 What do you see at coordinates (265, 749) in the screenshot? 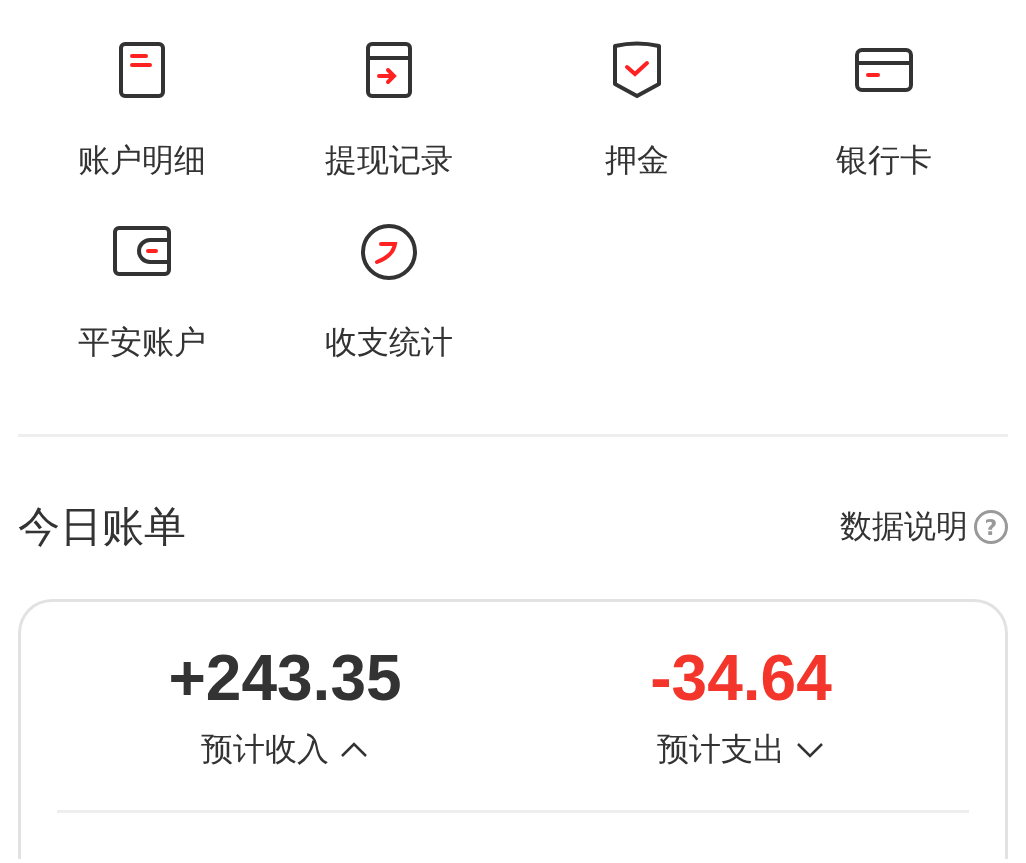
I see `amount-label: 预计收入` at bounding box center [265, 749].